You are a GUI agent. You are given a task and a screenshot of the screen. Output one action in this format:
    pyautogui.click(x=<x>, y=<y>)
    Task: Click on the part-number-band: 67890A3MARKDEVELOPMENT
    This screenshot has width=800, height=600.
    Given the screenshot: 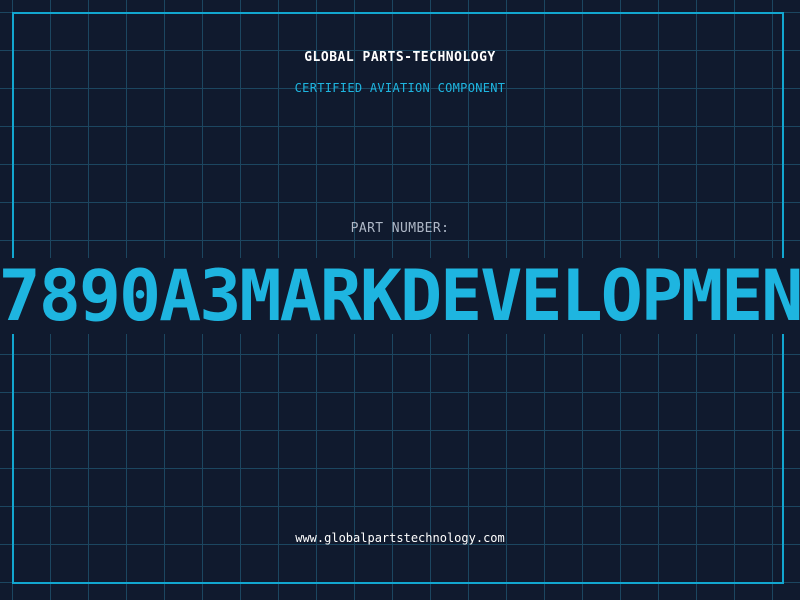 What is the action you would take?
    pyautogui.click(x=400, y=296)
    